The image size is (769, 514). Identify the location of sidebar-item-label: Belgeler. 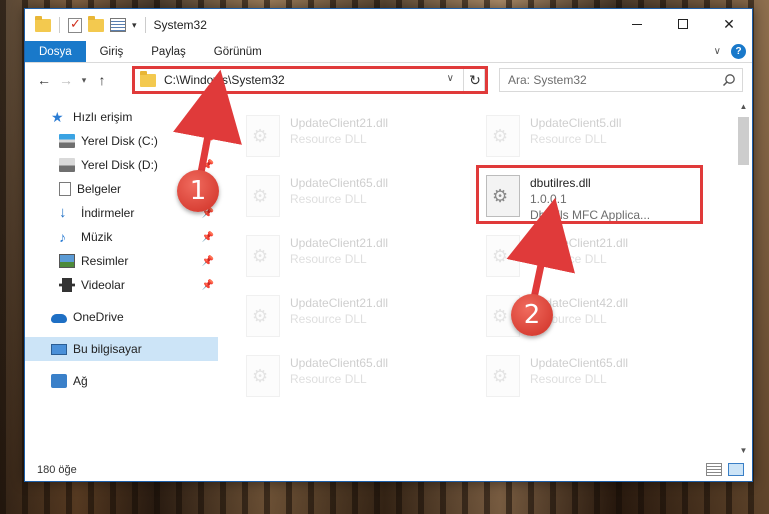
(99, 189).